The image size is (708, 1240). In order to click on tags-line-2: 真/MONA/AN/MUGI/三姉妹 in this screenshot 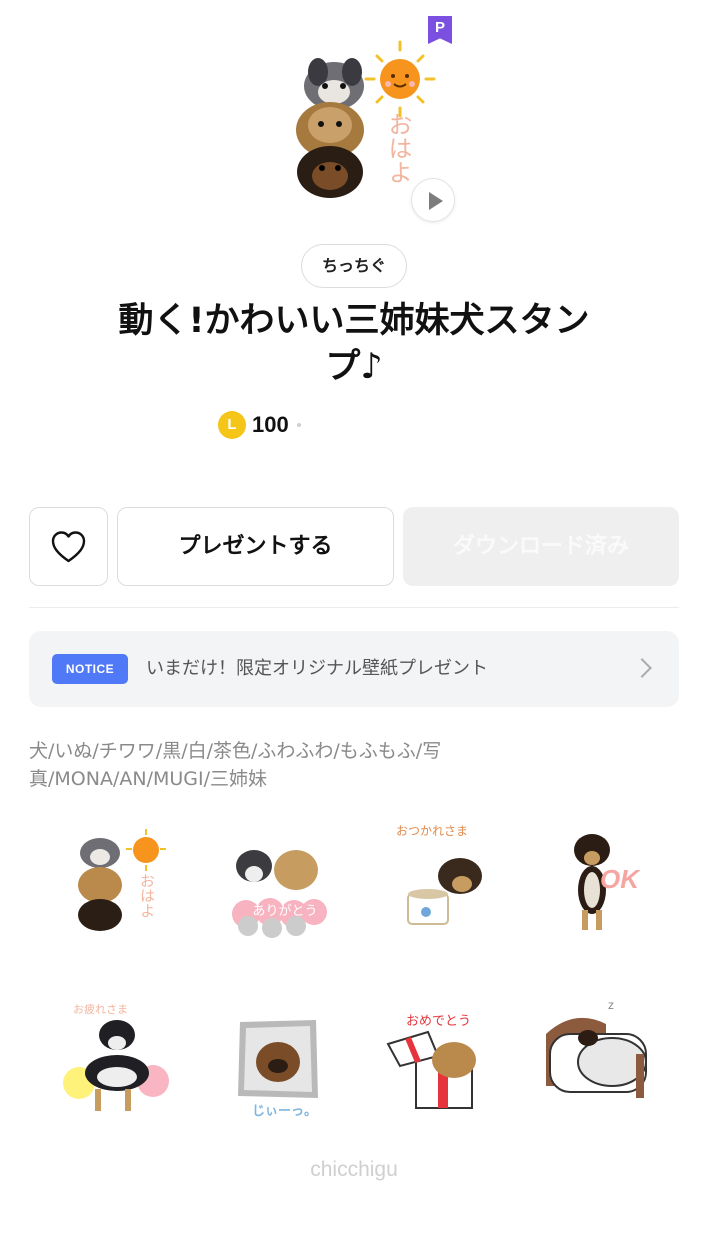, I will do `click(148, 779)`.